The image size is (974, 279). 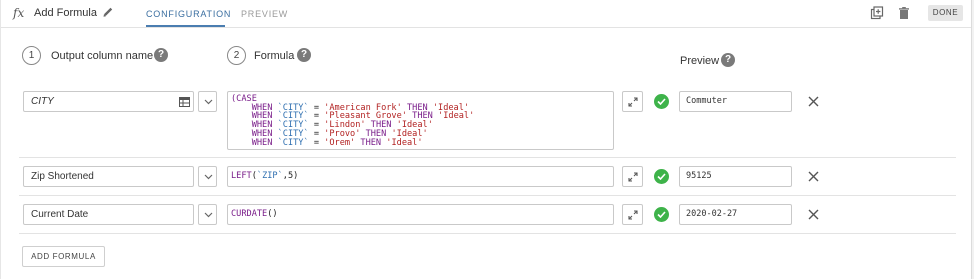 What do you see at coordinates (945, 13) in the screenshot?
I see `done-button: DONE` at bounding box center [945, 13].